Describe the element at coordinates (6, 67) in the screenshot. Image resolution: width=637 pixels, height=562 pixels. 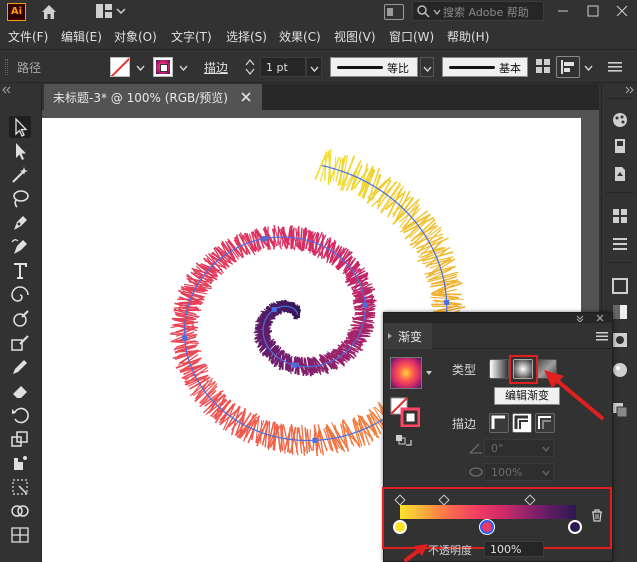
I see `panel-grip-icon` at that location.